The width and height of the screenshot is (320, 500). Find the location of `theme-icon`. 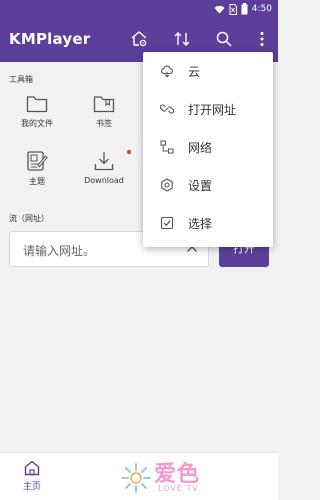

theme-icon is located at coordinates (37, 161).